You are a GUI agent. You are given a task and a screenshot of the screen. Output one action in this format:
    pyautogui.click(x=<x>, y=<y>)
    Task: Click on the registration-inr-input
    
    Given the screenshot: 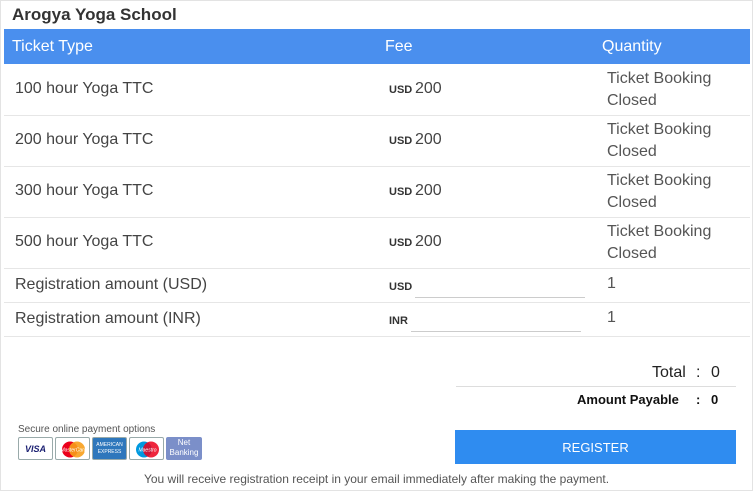 What is the action you would take?
    pyautogui.click(x=496, y=319)
    